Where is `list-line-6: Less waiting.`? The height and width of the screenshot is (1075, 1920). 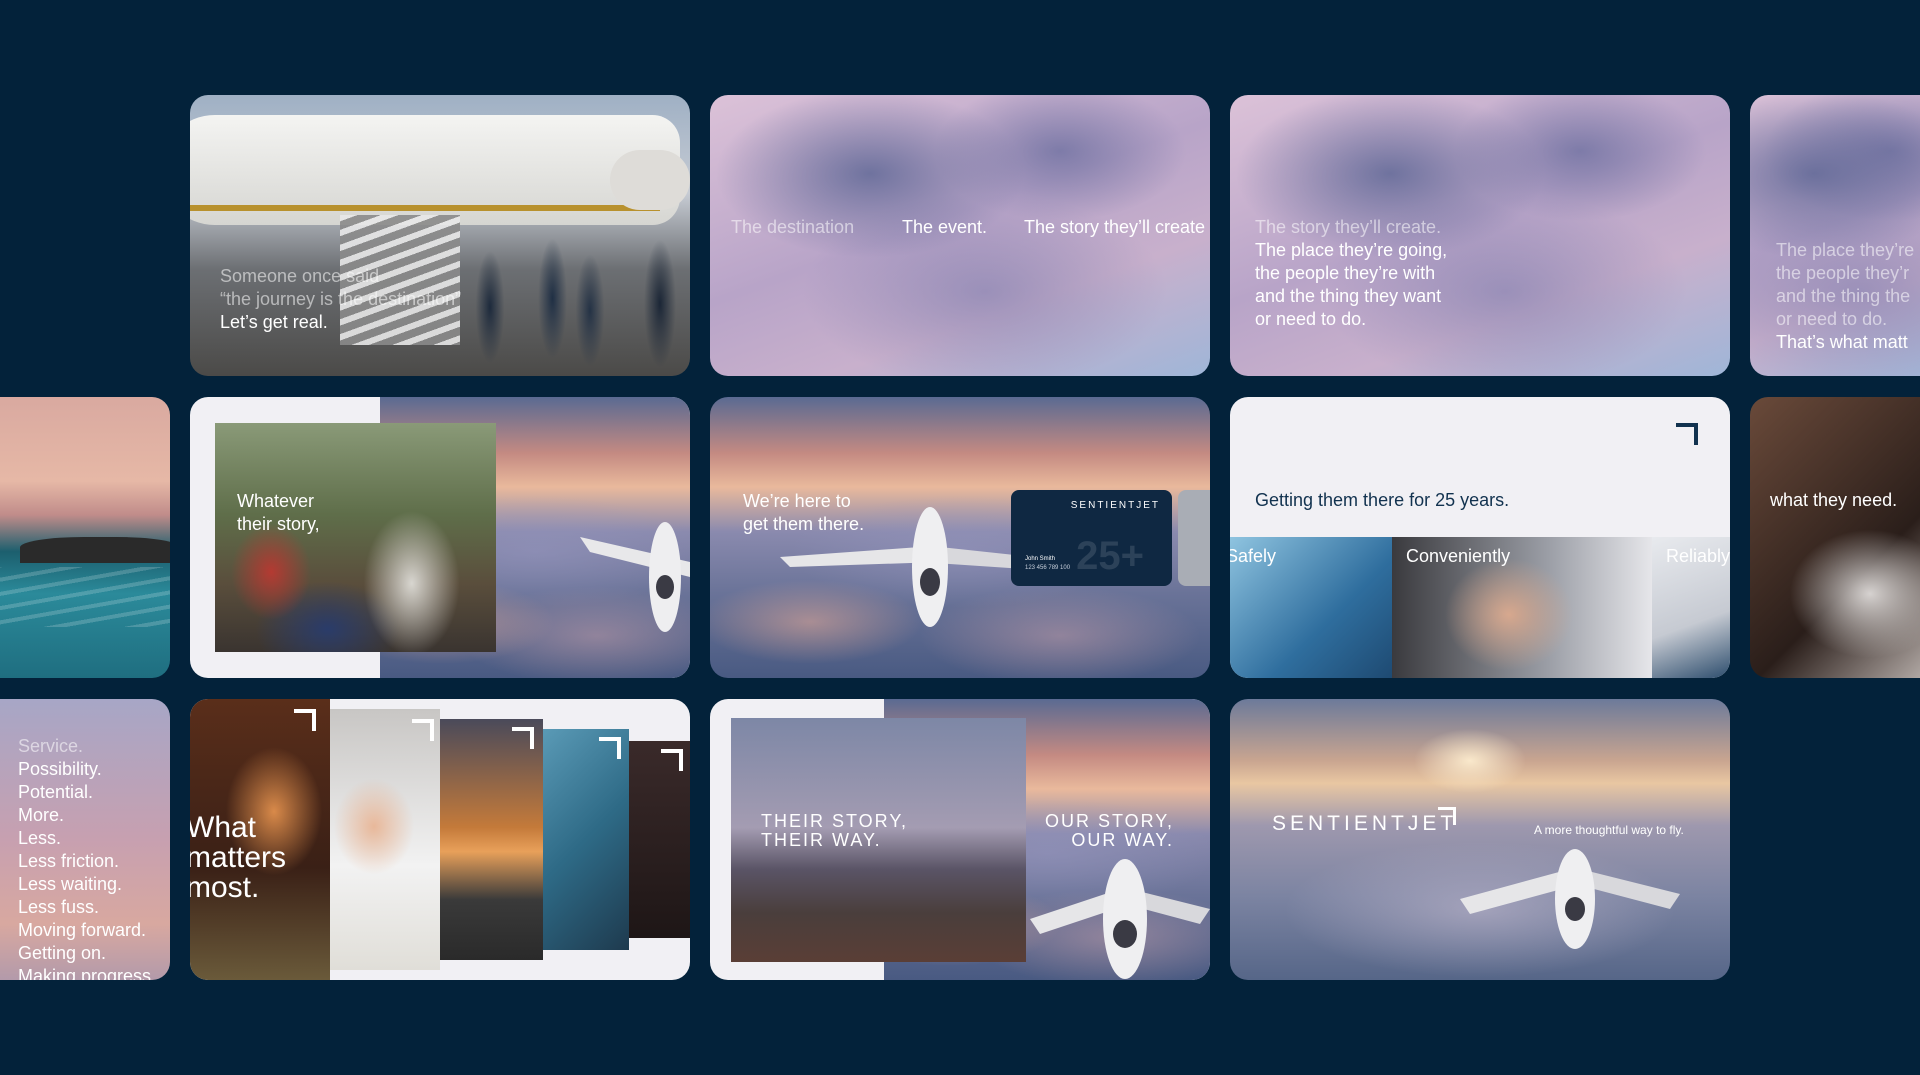
list-line-6: Less waiting. is located at coordinates (70, 884).